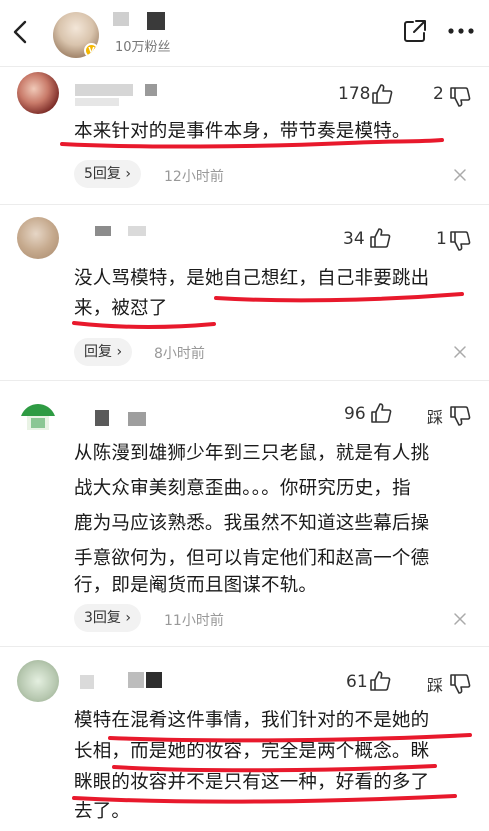 The image size is (489, 831). I want to click on verified-badge-icon: V, so click(91, 50).